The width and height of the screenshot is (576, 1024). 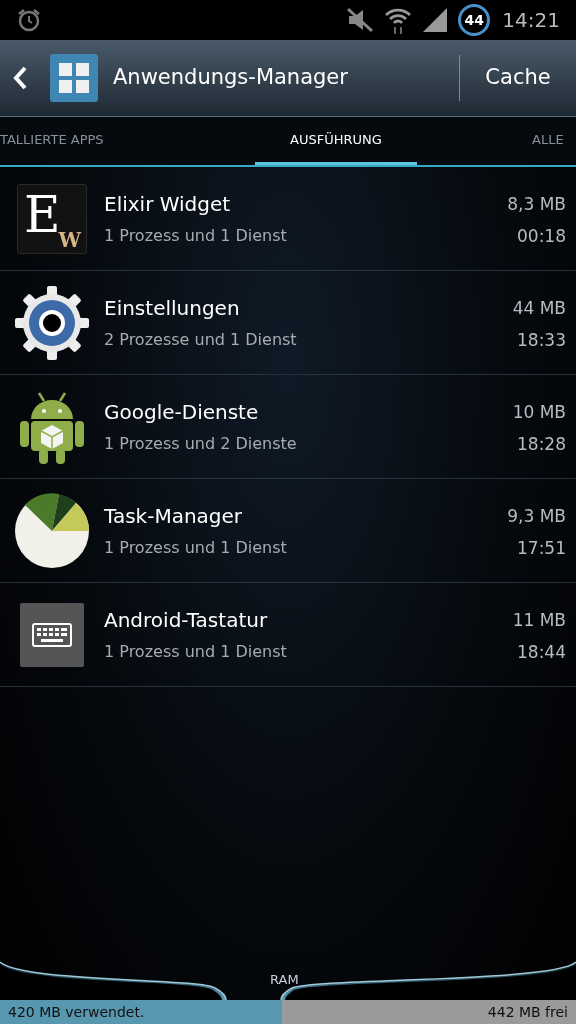 I want to click on run-time: 18:28, so click(x=541, y=443).